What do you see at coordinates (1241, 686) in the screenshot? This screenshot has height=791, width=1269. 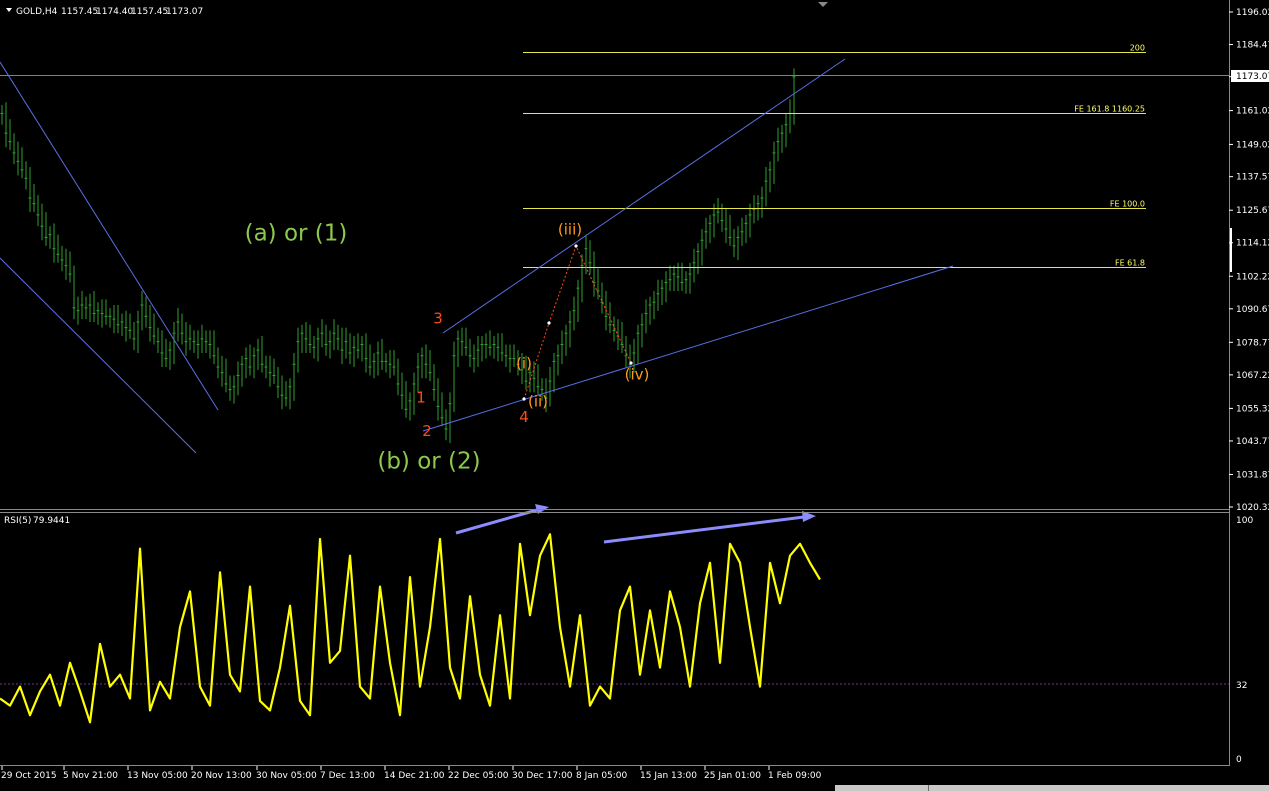 I see `rsi-axis-level: 32` at bounding box center [1241, 686].